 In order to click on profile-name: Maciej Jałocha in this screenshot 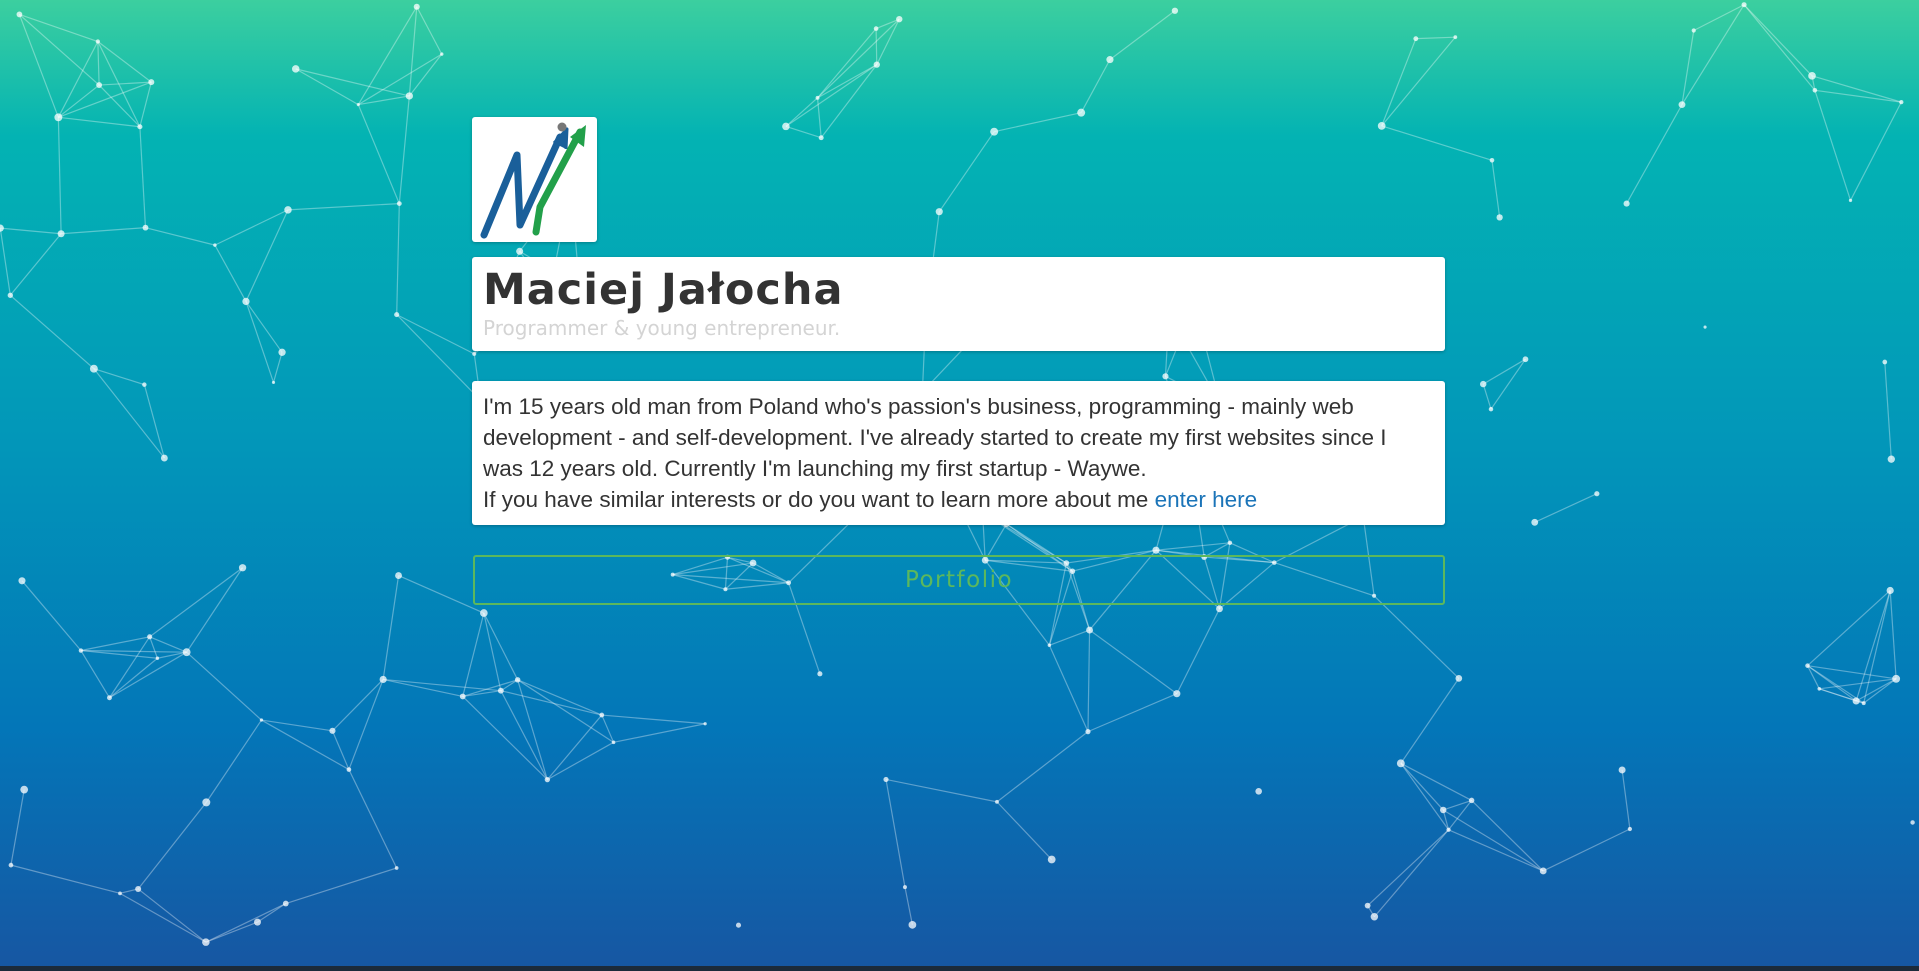, I will do `click(663, 290)`.